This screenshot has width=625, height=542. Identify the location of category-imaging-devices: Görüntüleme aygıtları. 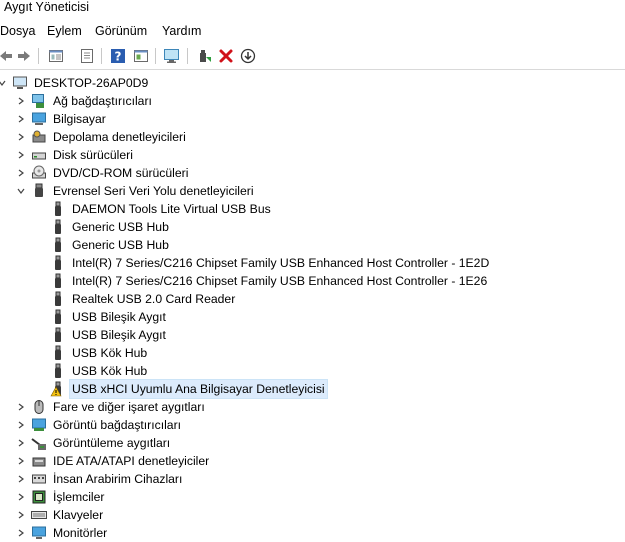
(101, 443).